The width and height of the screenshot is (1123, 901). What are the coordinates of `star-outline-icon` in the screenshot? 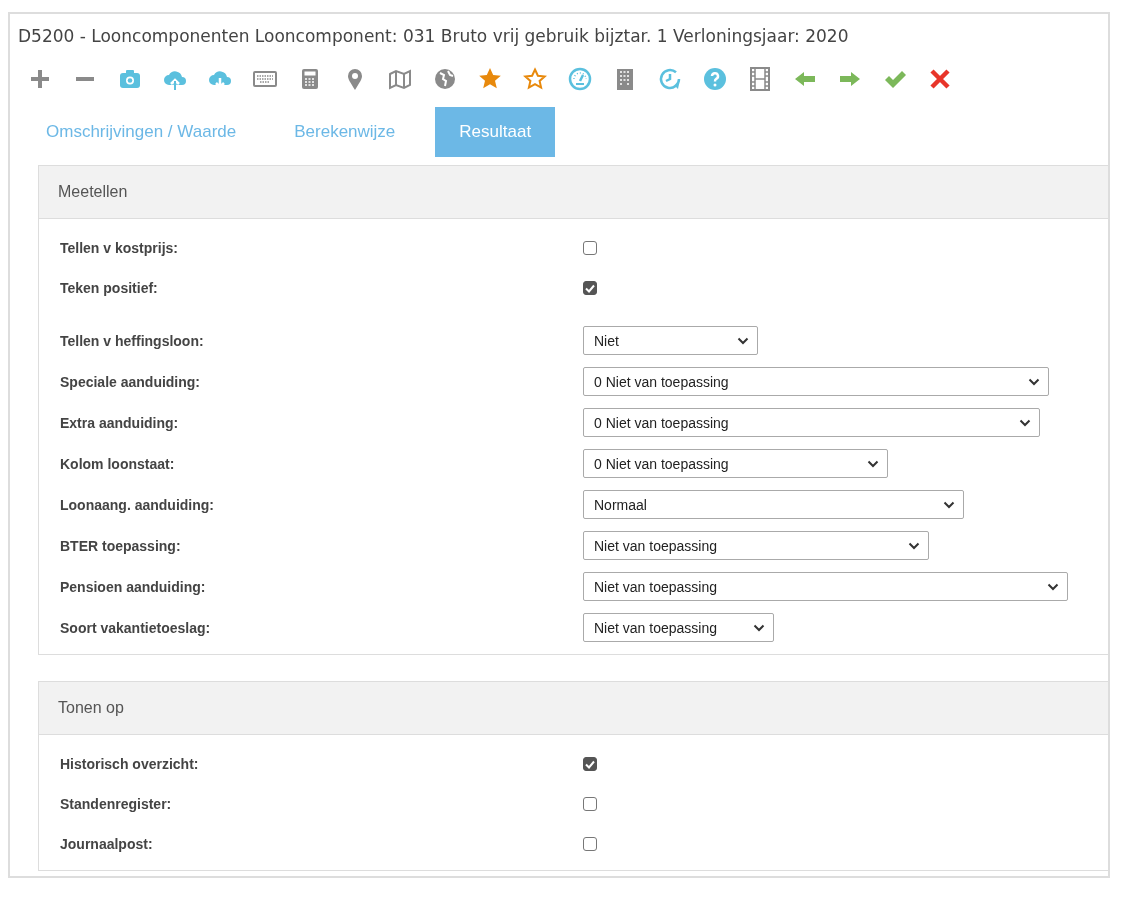 It's located at (535, 79).